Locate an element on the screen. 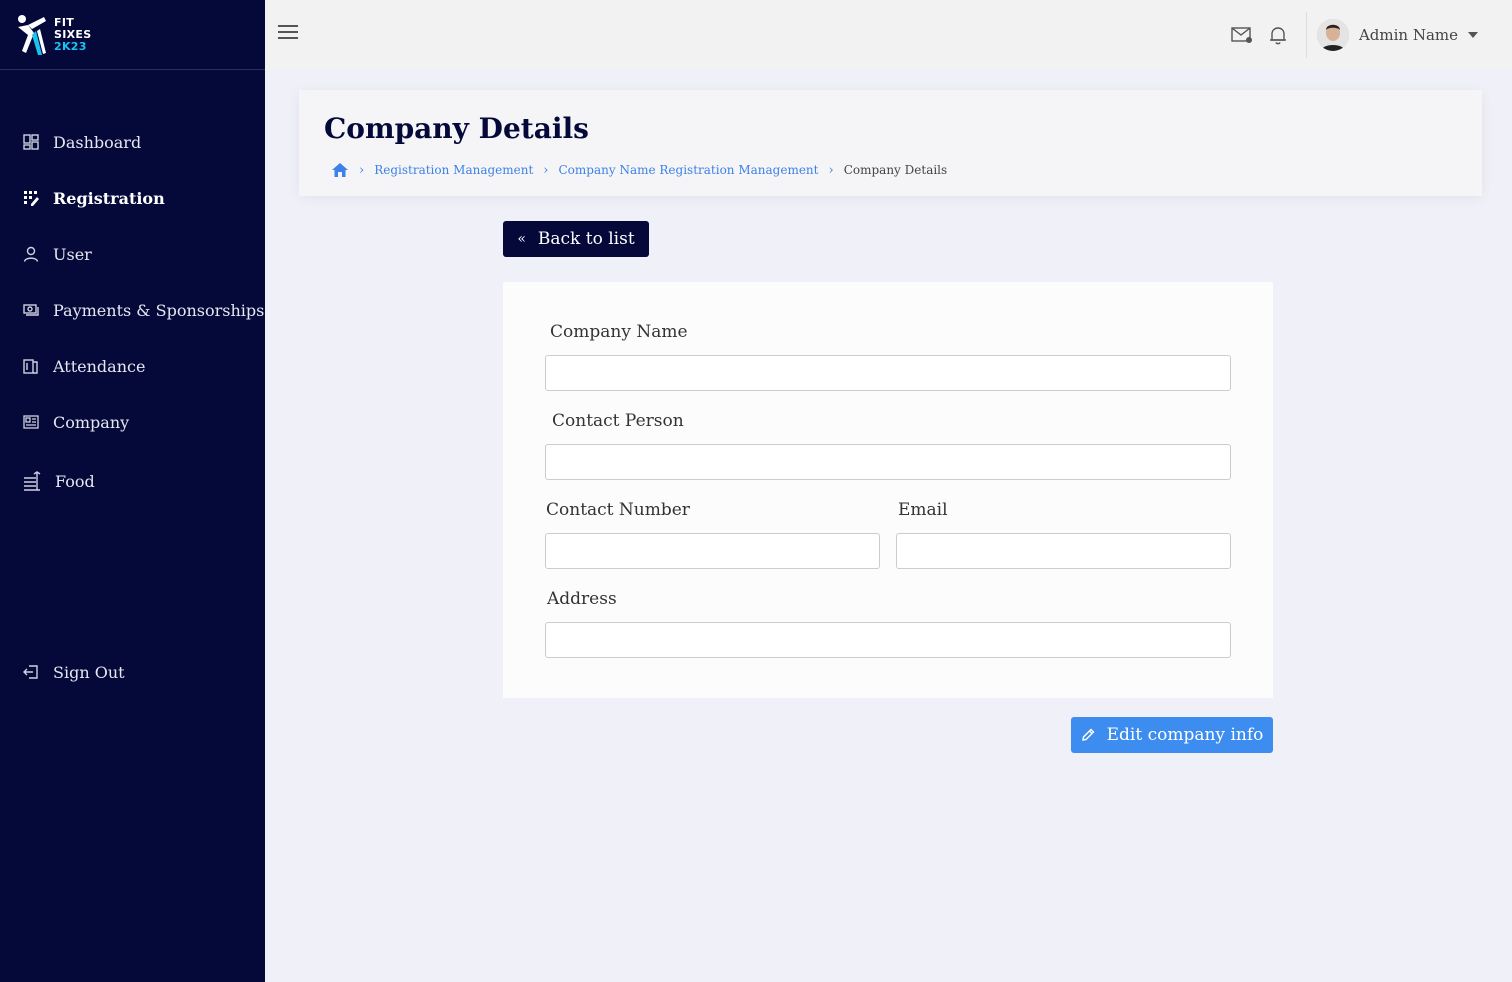 The height and width of the screenshot is (982, 1512). sidebar-item-food: Food is located at coordinates (132, 481).